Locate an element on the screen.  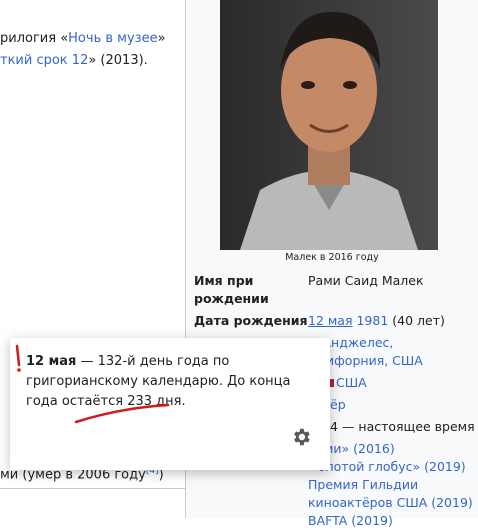
underline-stroke is located at coordinates (122, 413).